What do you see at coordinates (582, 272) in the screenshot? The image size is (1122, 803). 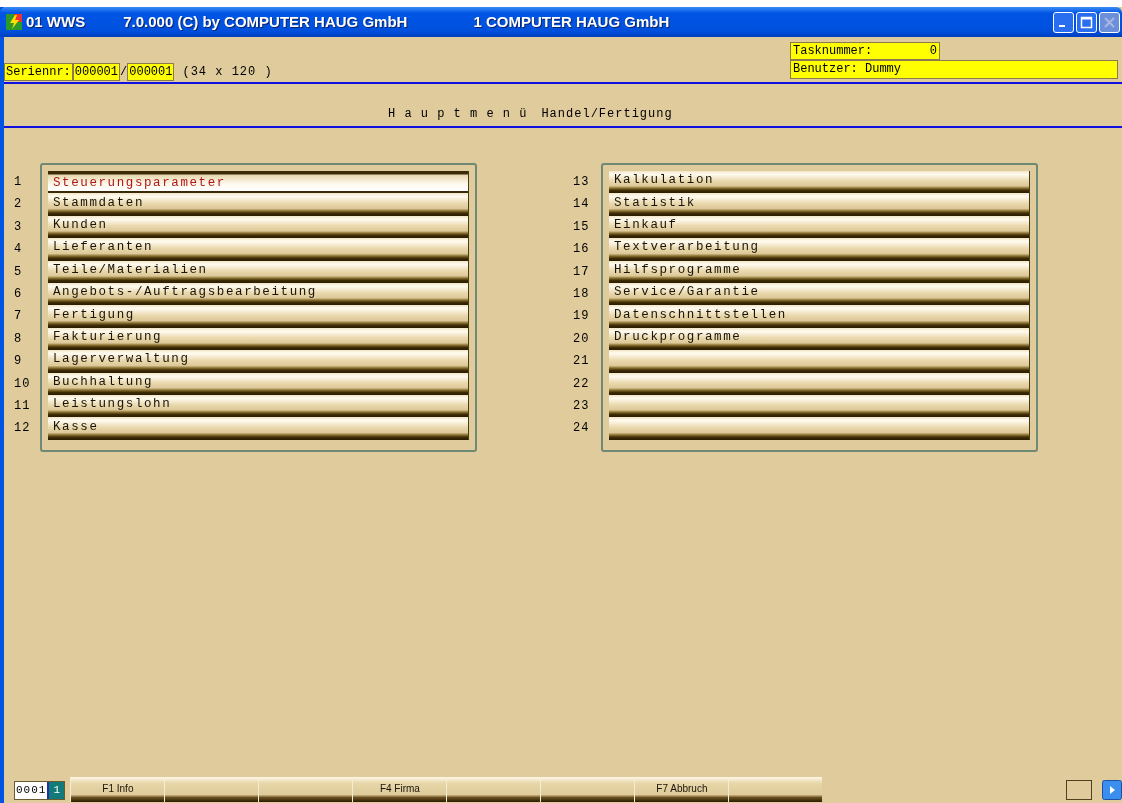 I see `menu-number: 17` at bounding box center [582, 272].